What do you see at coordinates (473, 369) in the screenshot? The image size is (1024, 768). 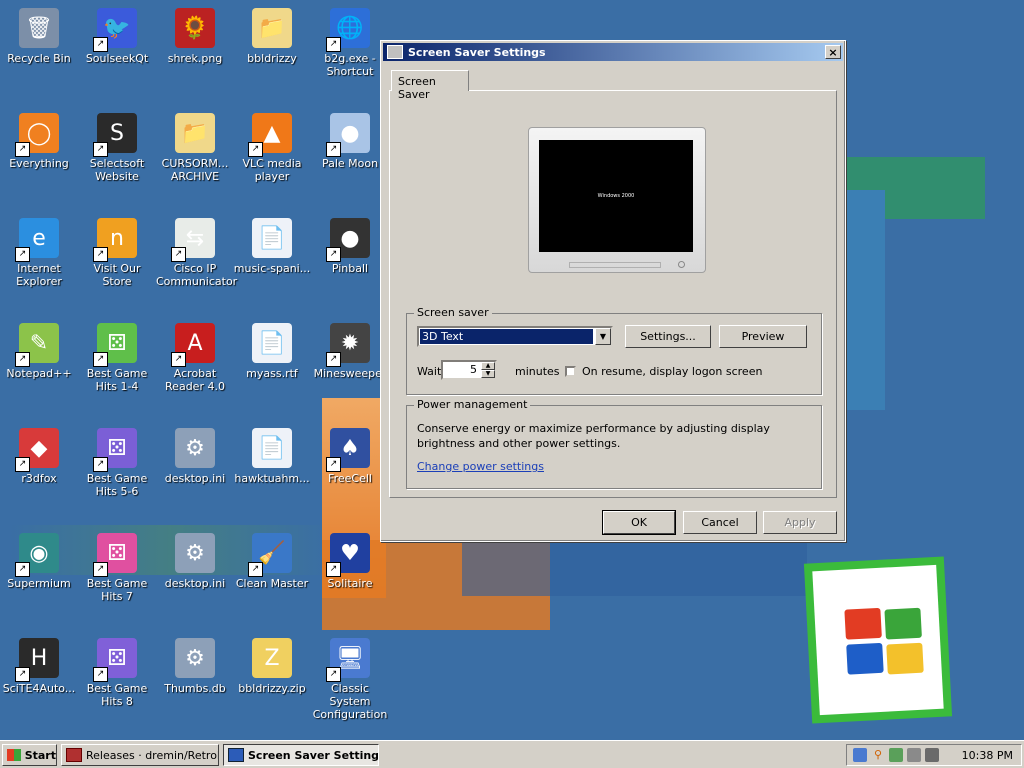 I see `wait-minutes-value: 5` at bounding box center [473, 369].